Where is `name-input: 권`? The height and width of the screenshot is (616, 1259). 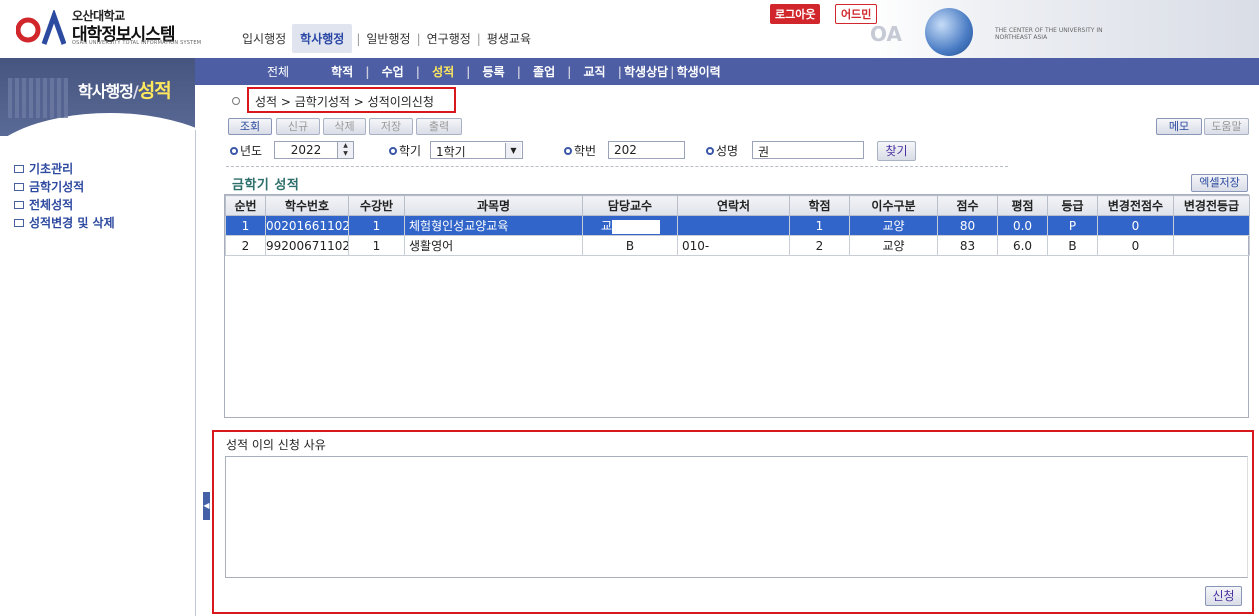 name-input: 권 is located at coordinates (808, 150).